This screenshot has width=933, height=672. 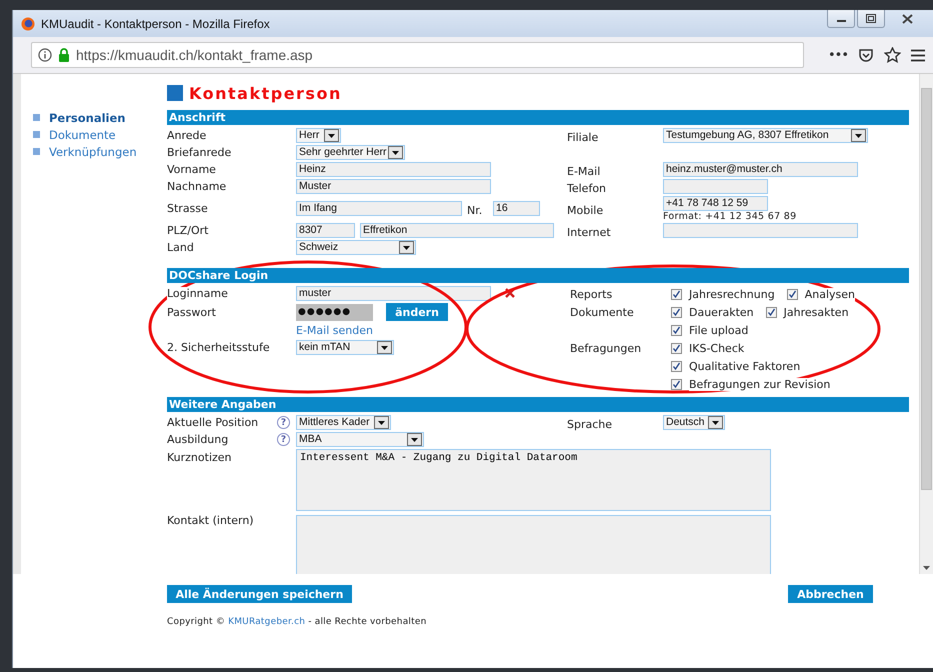 I want to click on field-label: Befragungen, so click(x=606, y=348).